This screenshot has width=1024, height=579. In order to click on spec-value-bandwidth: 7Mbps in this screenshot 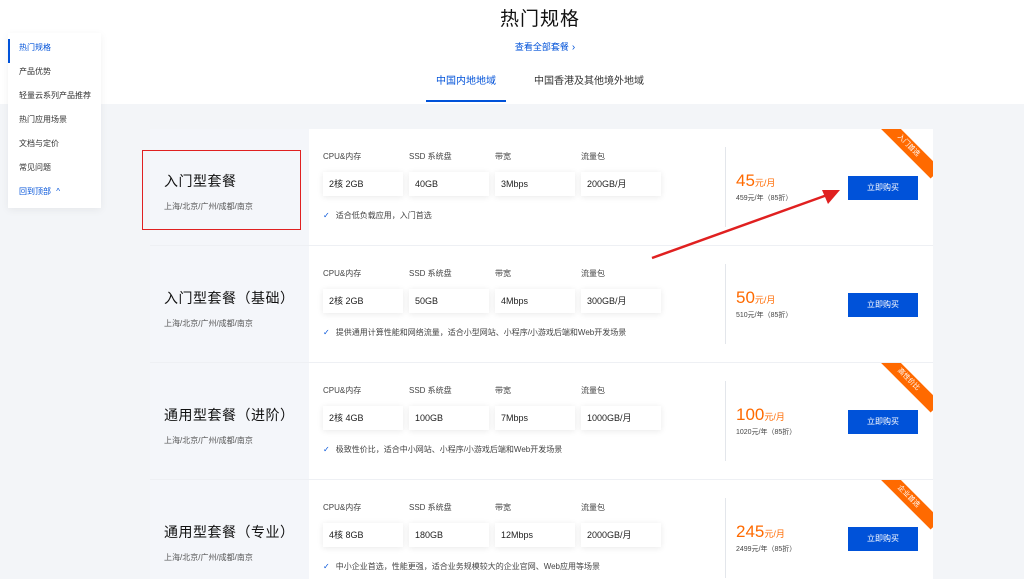, I will do `click(535, 418)`.